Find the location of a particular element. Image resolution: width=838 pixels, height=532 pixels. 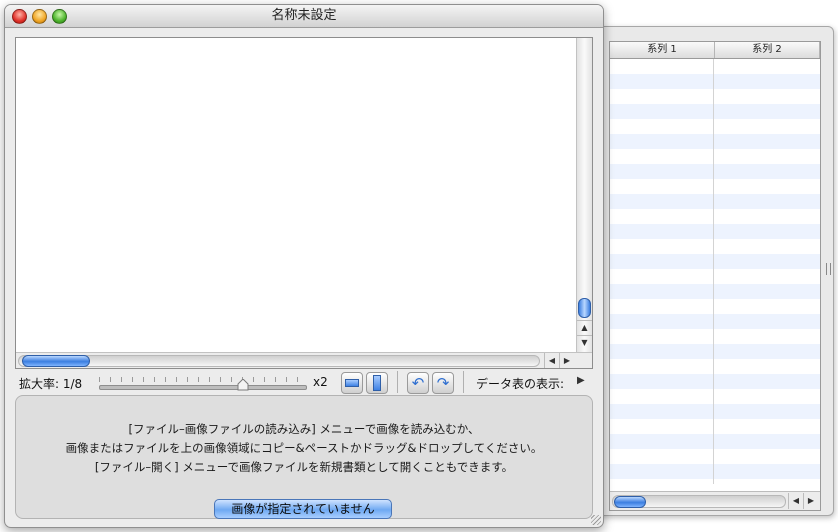

image-vertical-scrollbar: ▲ ▼ is located at coordinates (584, 195).